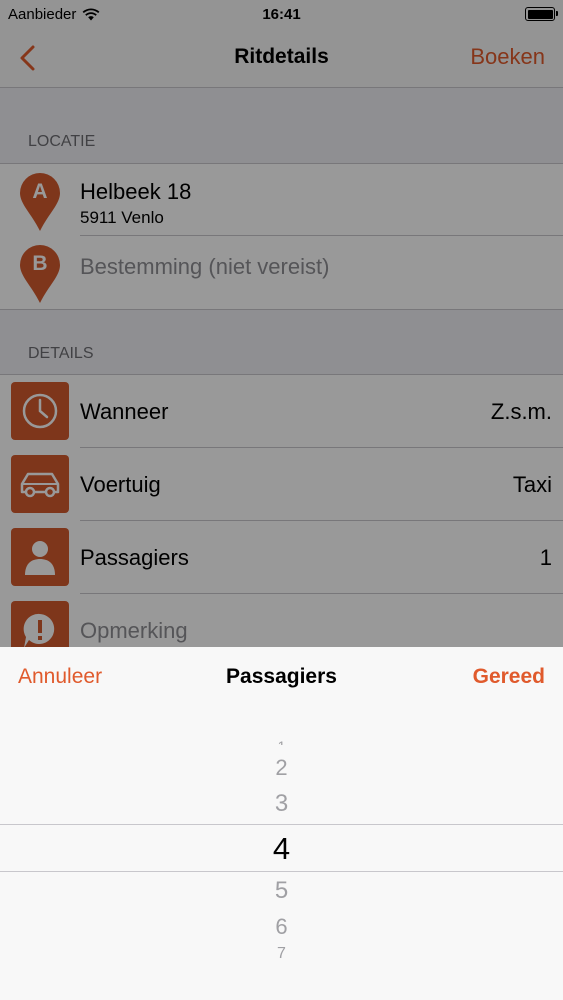 This screenshot has height=1000, width=563. What do you see at coordinates (281, 768) in the screenshot?
I see `picker-option-2: 2` at bounding box center [281, 768].